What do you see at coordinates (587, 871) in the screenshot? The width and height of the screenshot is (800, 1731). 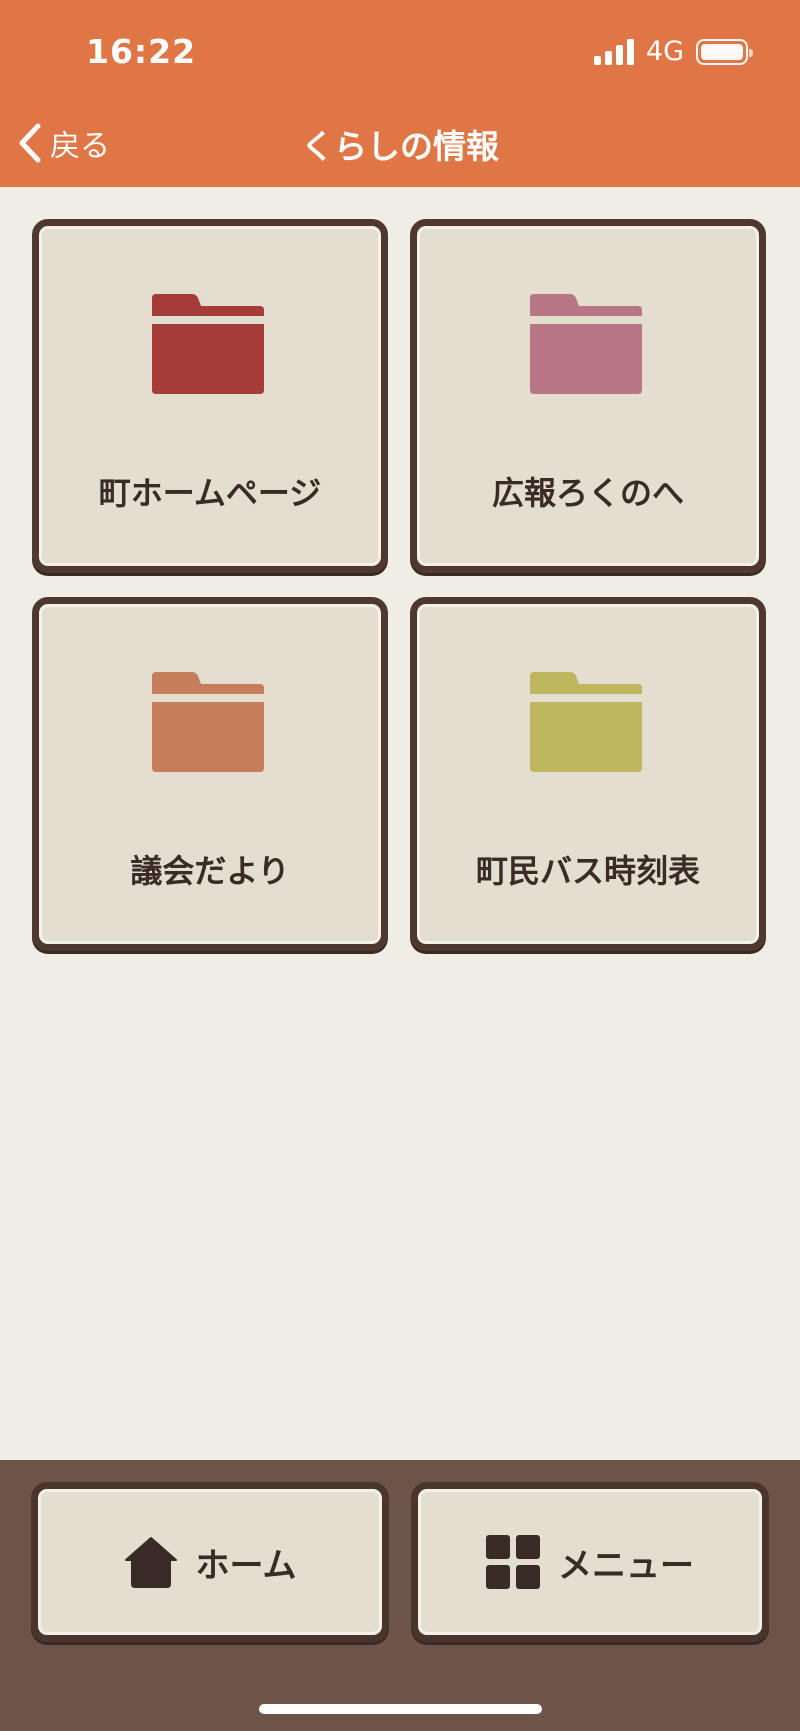 I see `tile-label: 町民バス時刻表` at bounding box center [587, 871].